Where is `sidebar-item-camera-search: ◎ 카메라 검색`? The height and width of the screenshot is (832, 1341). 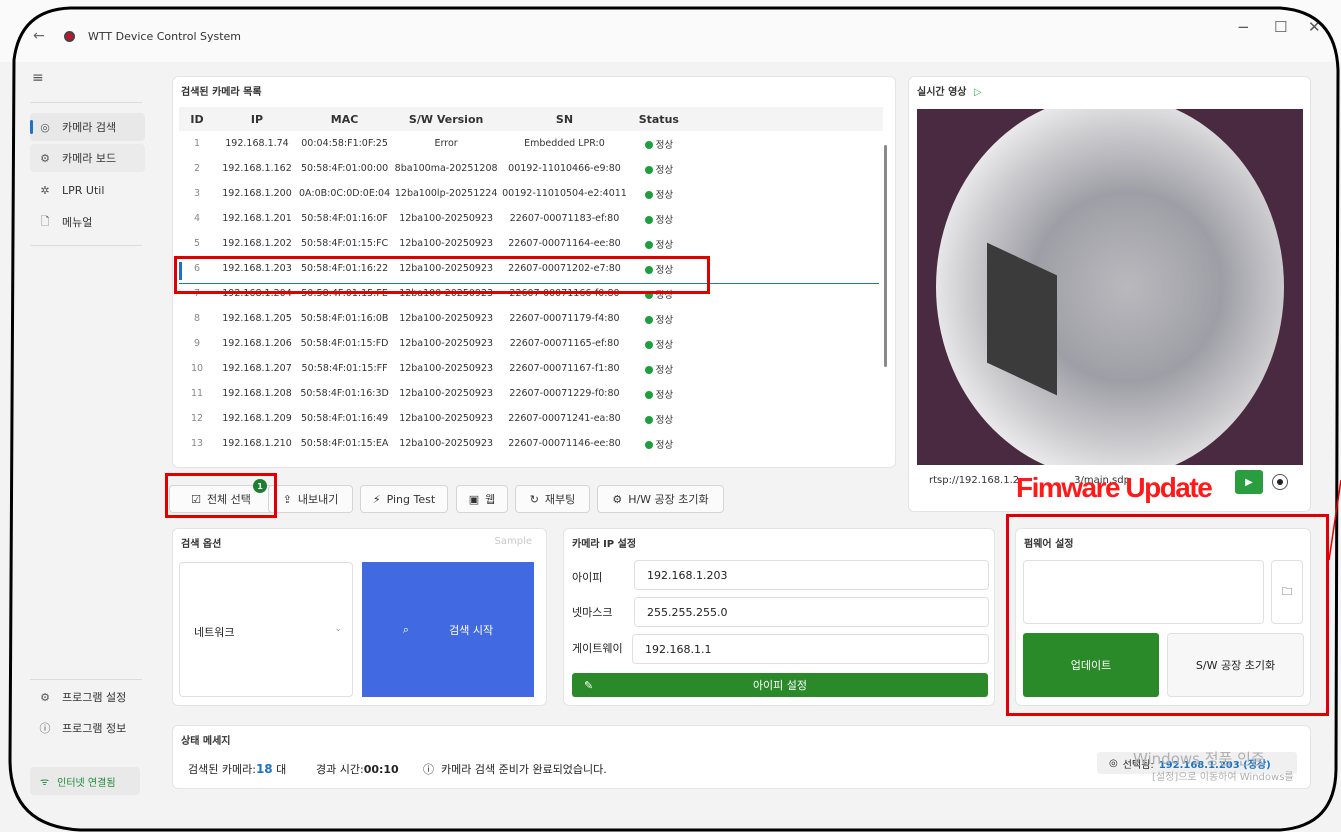
sidebar-item-camera-search: ◎ 카메라 검색 is located at coordinates (87, 127).